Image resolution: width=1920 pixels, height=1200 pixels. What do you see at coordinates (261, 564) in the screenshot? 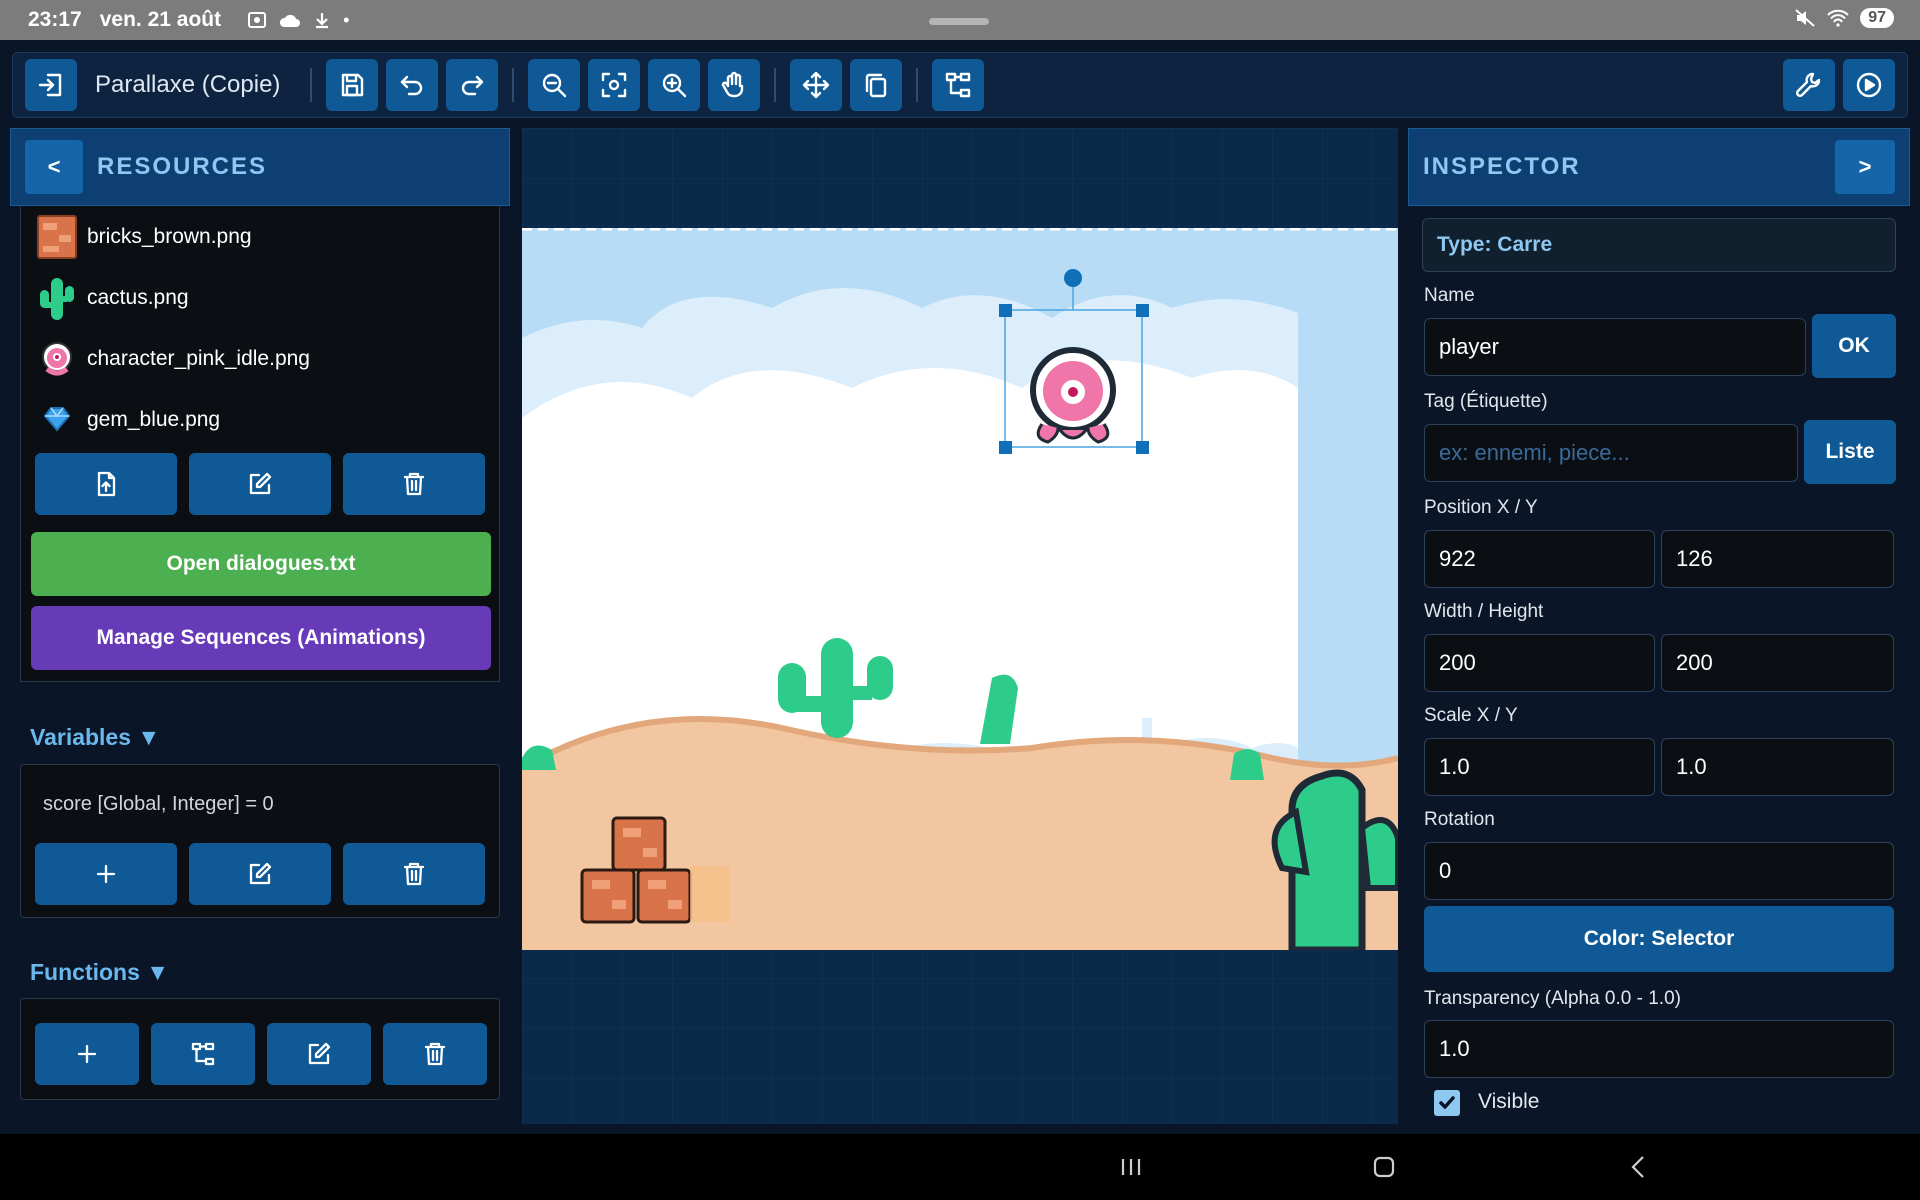
I see `open-dialogues-button: Open dialogues.txt` at bounding box center [261, 564].